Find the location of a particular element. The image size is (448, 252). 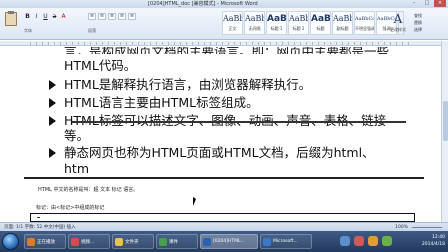

style-heading-2: AaBbC 标题 2 is located at coordinates (298, 23).